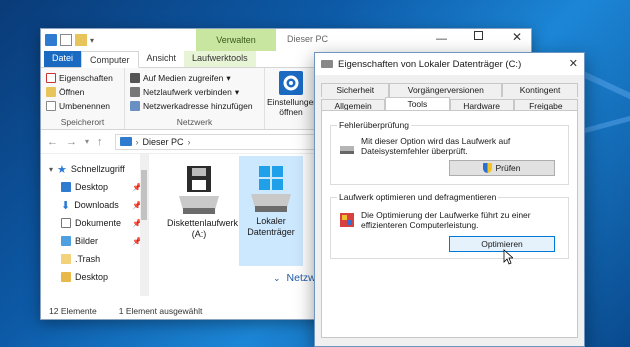 The height and width of the screenshot is (347, 630). I want to click on nav-item-trash: .Trash, so click(94, 259).